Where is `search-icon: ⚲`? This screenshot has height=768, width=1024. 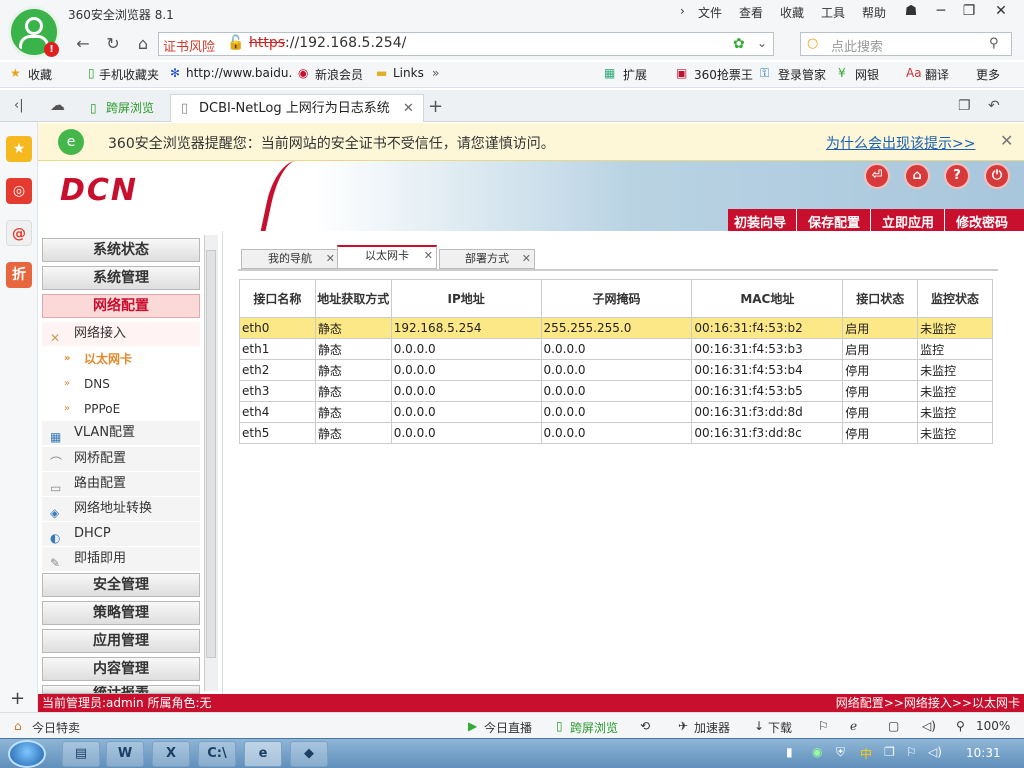 search-icon: ⚲ is located at coordinates (994, 43).